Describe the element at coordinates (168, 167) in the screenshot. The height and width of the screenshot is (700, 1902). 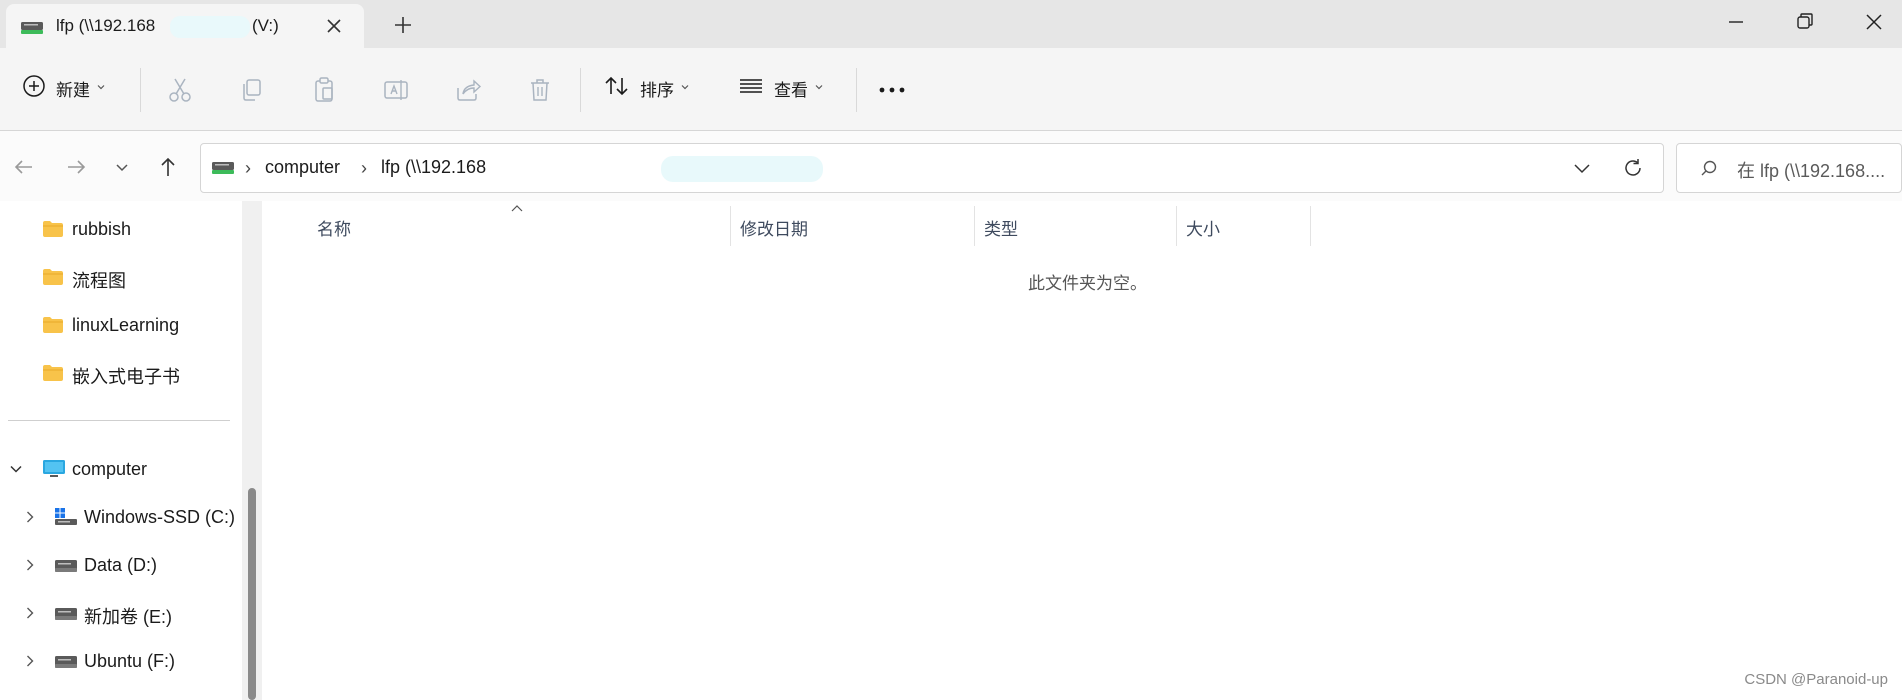
I see `up-arrow-icon` at that location.